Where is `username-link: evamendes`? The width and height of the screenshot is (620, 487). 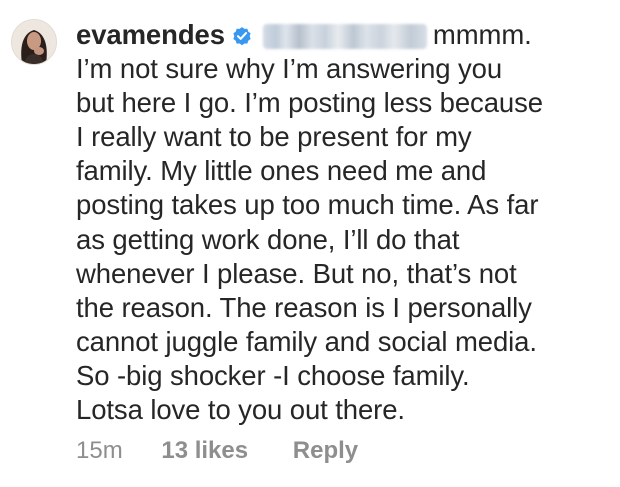 username-link: evamendes is located at coordinates (150, 34).